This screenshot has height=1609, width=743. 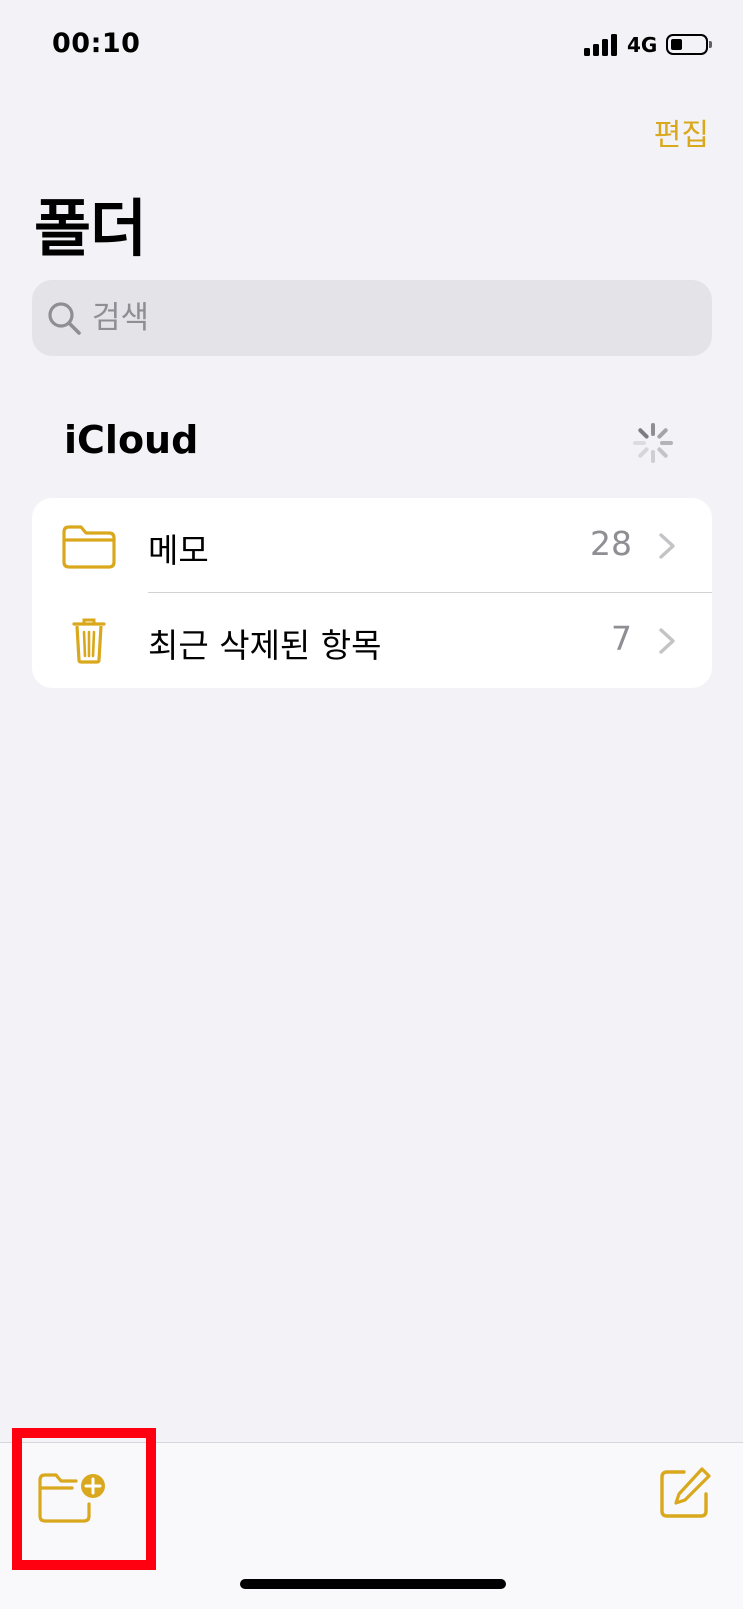 What do you see at coordinates (681, 132) in the screenshot?
I see `edit-button: 편집` at bounding box center [681, 132].